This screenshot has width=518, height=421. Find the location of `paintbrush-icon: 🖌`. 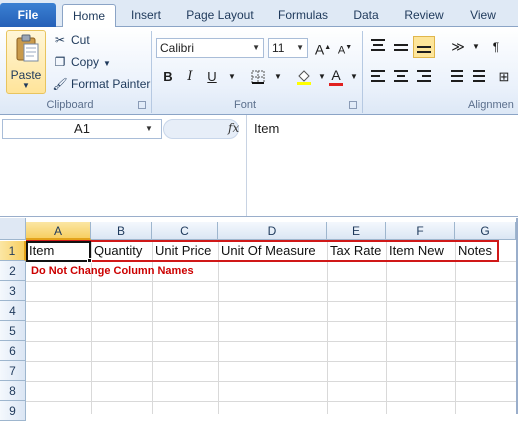

paintbrush-icon: 🖌 is located at coordinates (60, 84).